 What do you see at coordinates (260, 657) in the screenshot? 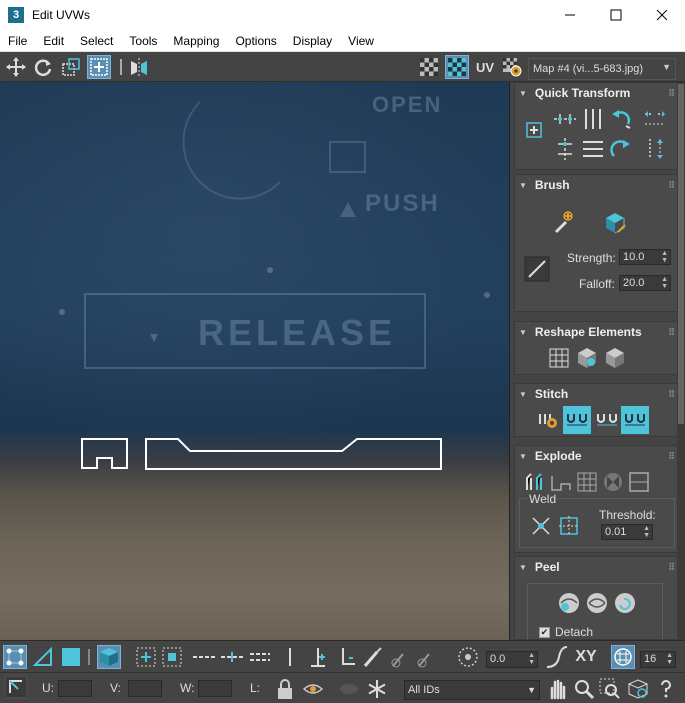
I see `loop-grow-button` at bounding box center [260, 657].